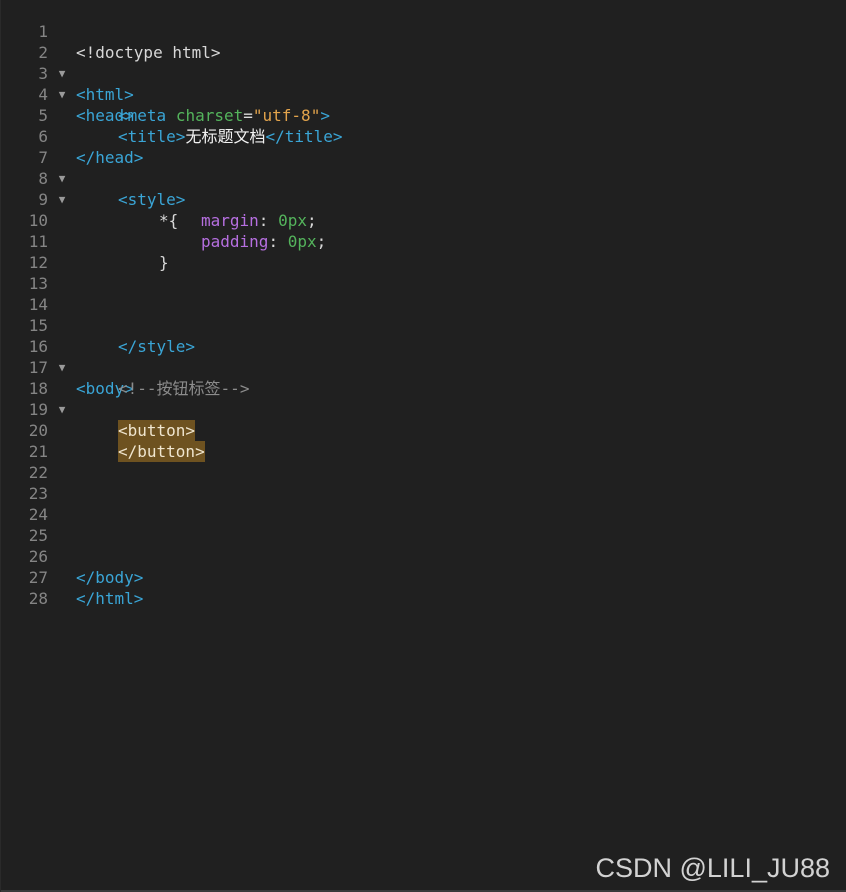 Image resolution: width=846 pixels, height=892 pixels. I want to click on code-line-9: 9 margin: 0px;, so click(423, 199).